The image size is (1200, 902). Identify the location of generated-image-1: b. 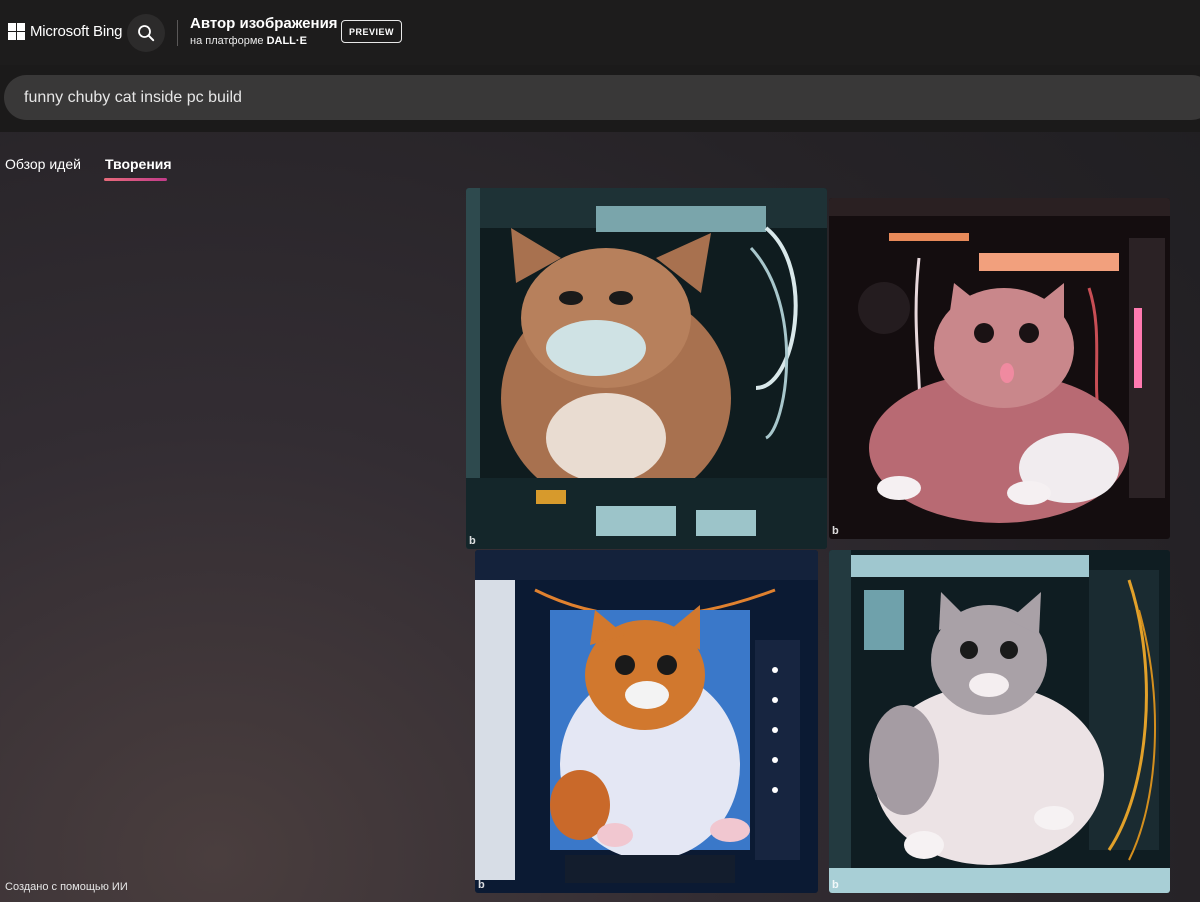
(646, 368).